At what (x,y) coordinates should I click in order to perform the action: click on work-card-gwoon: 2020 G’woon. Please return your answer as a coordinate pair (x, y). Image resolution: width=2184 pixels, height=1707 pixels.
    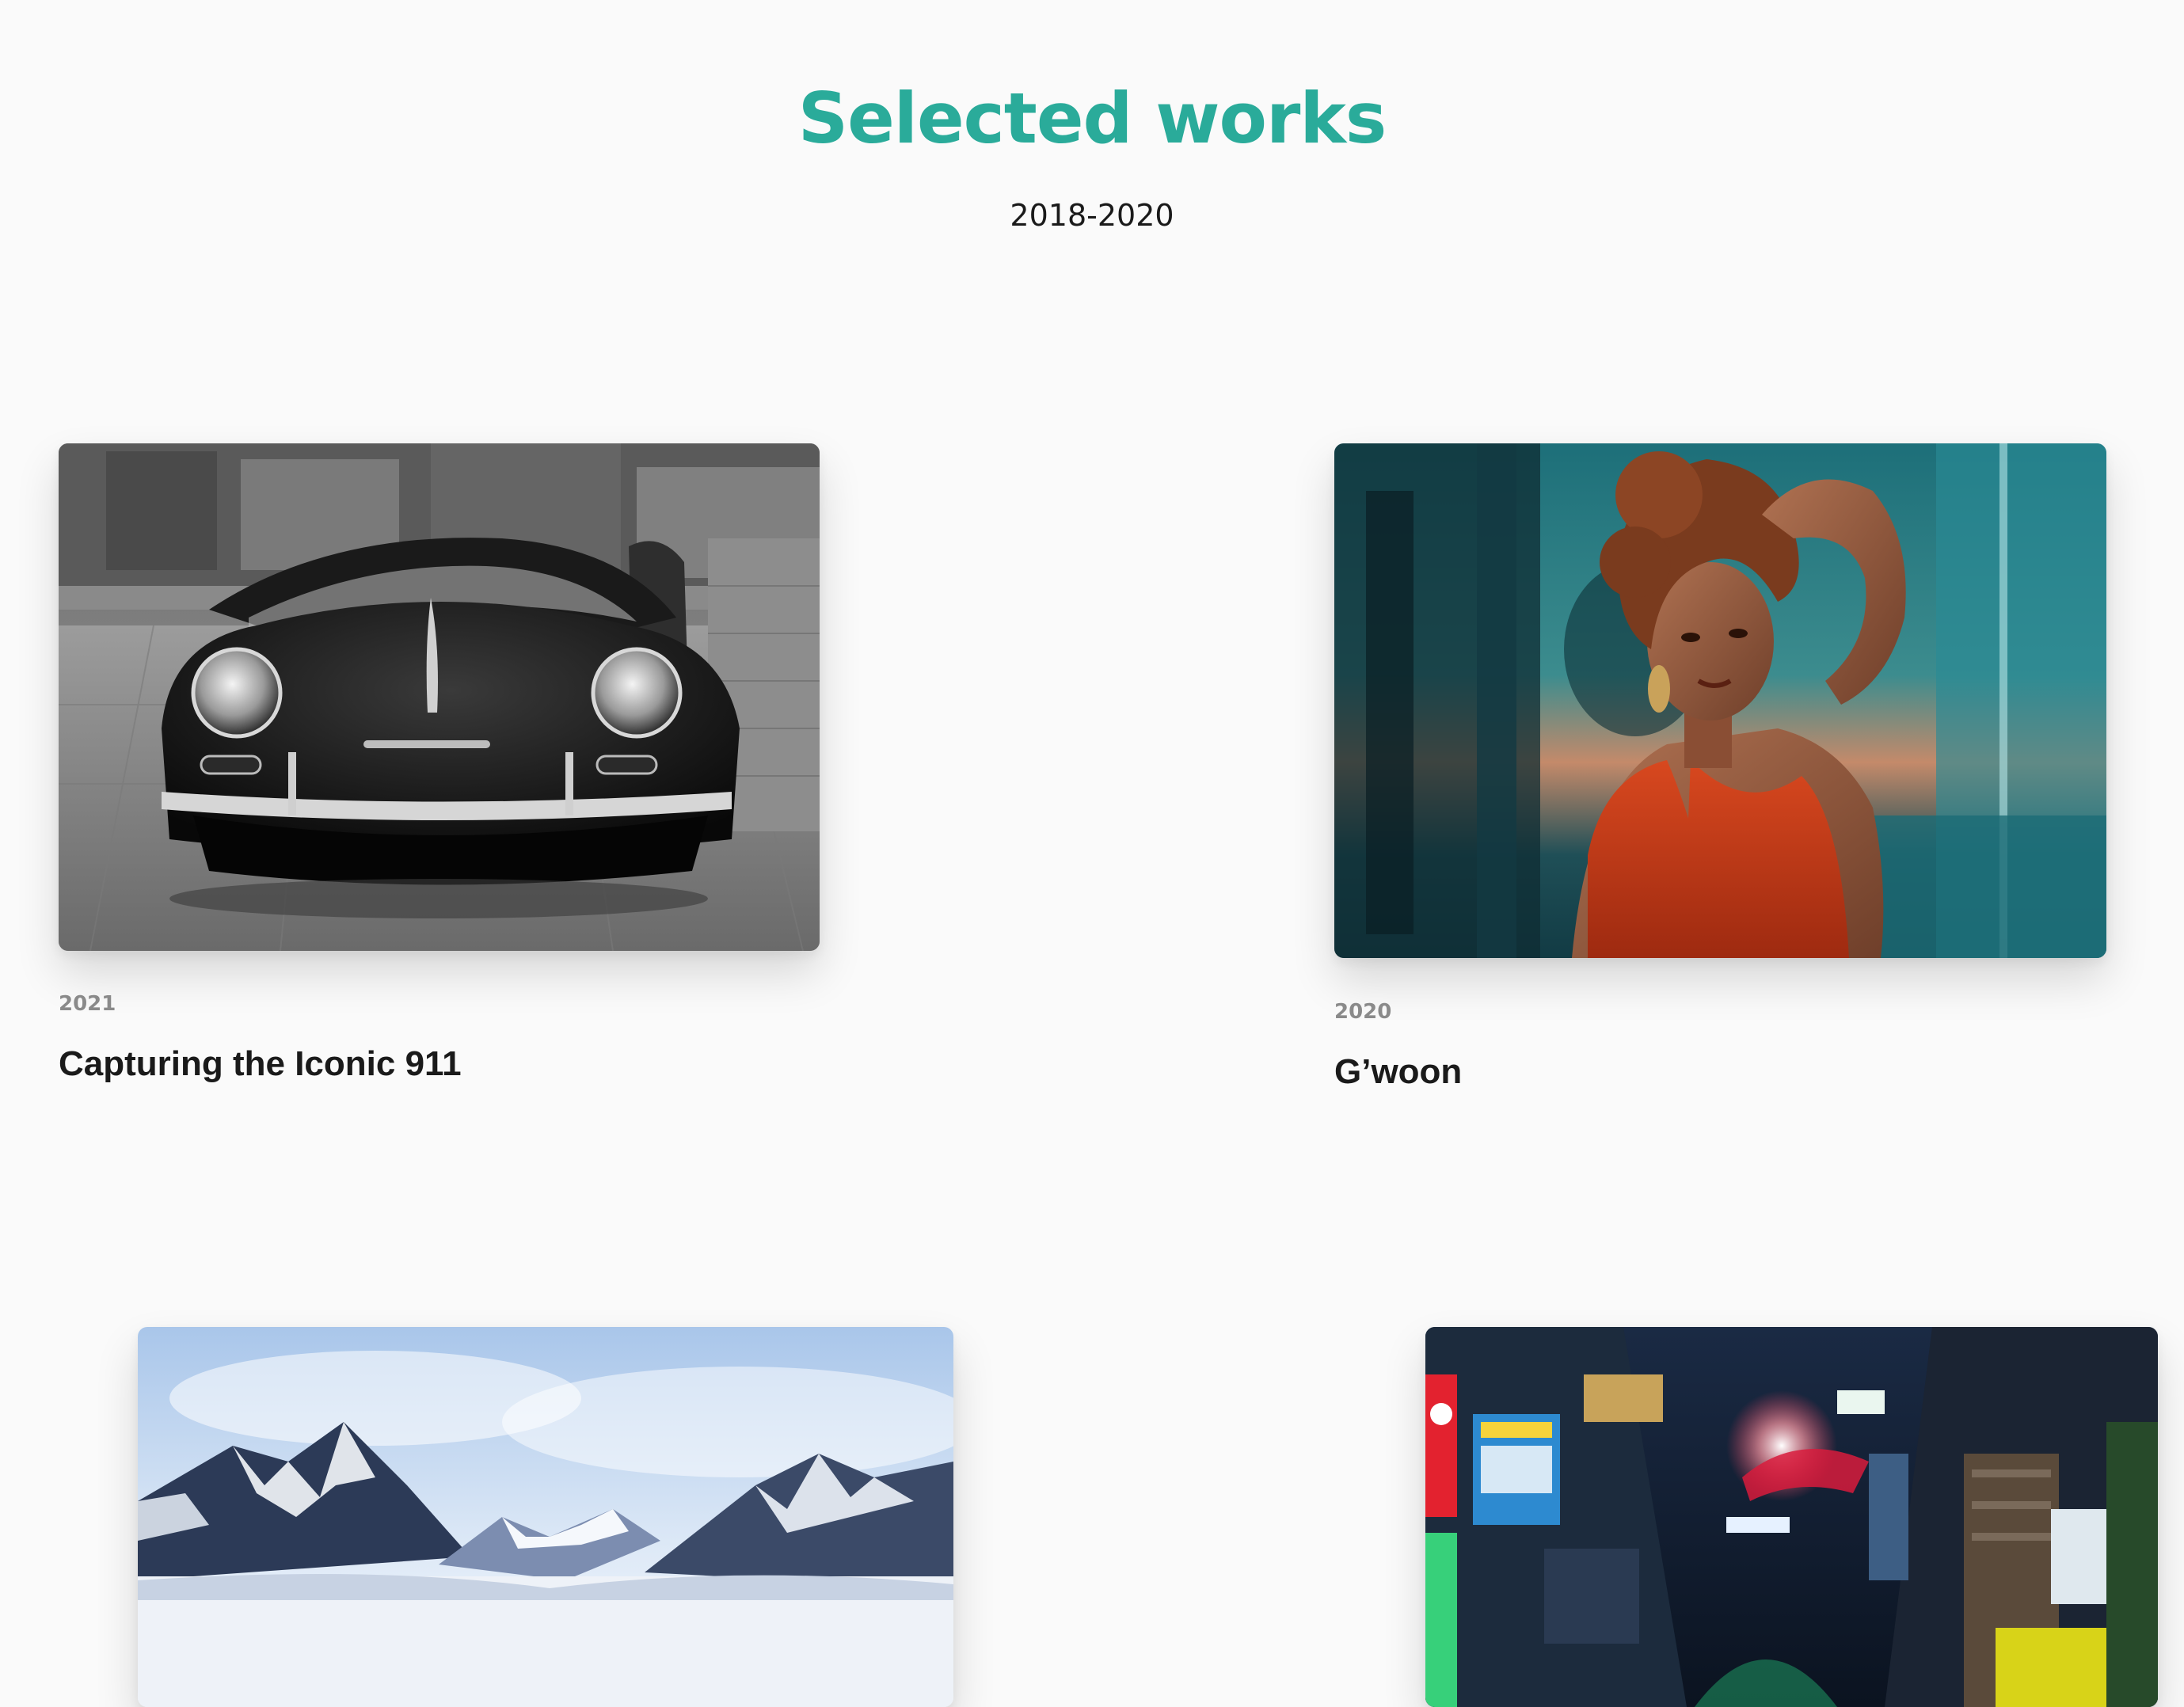
    Looking at the image, I should click on (1720, 772).